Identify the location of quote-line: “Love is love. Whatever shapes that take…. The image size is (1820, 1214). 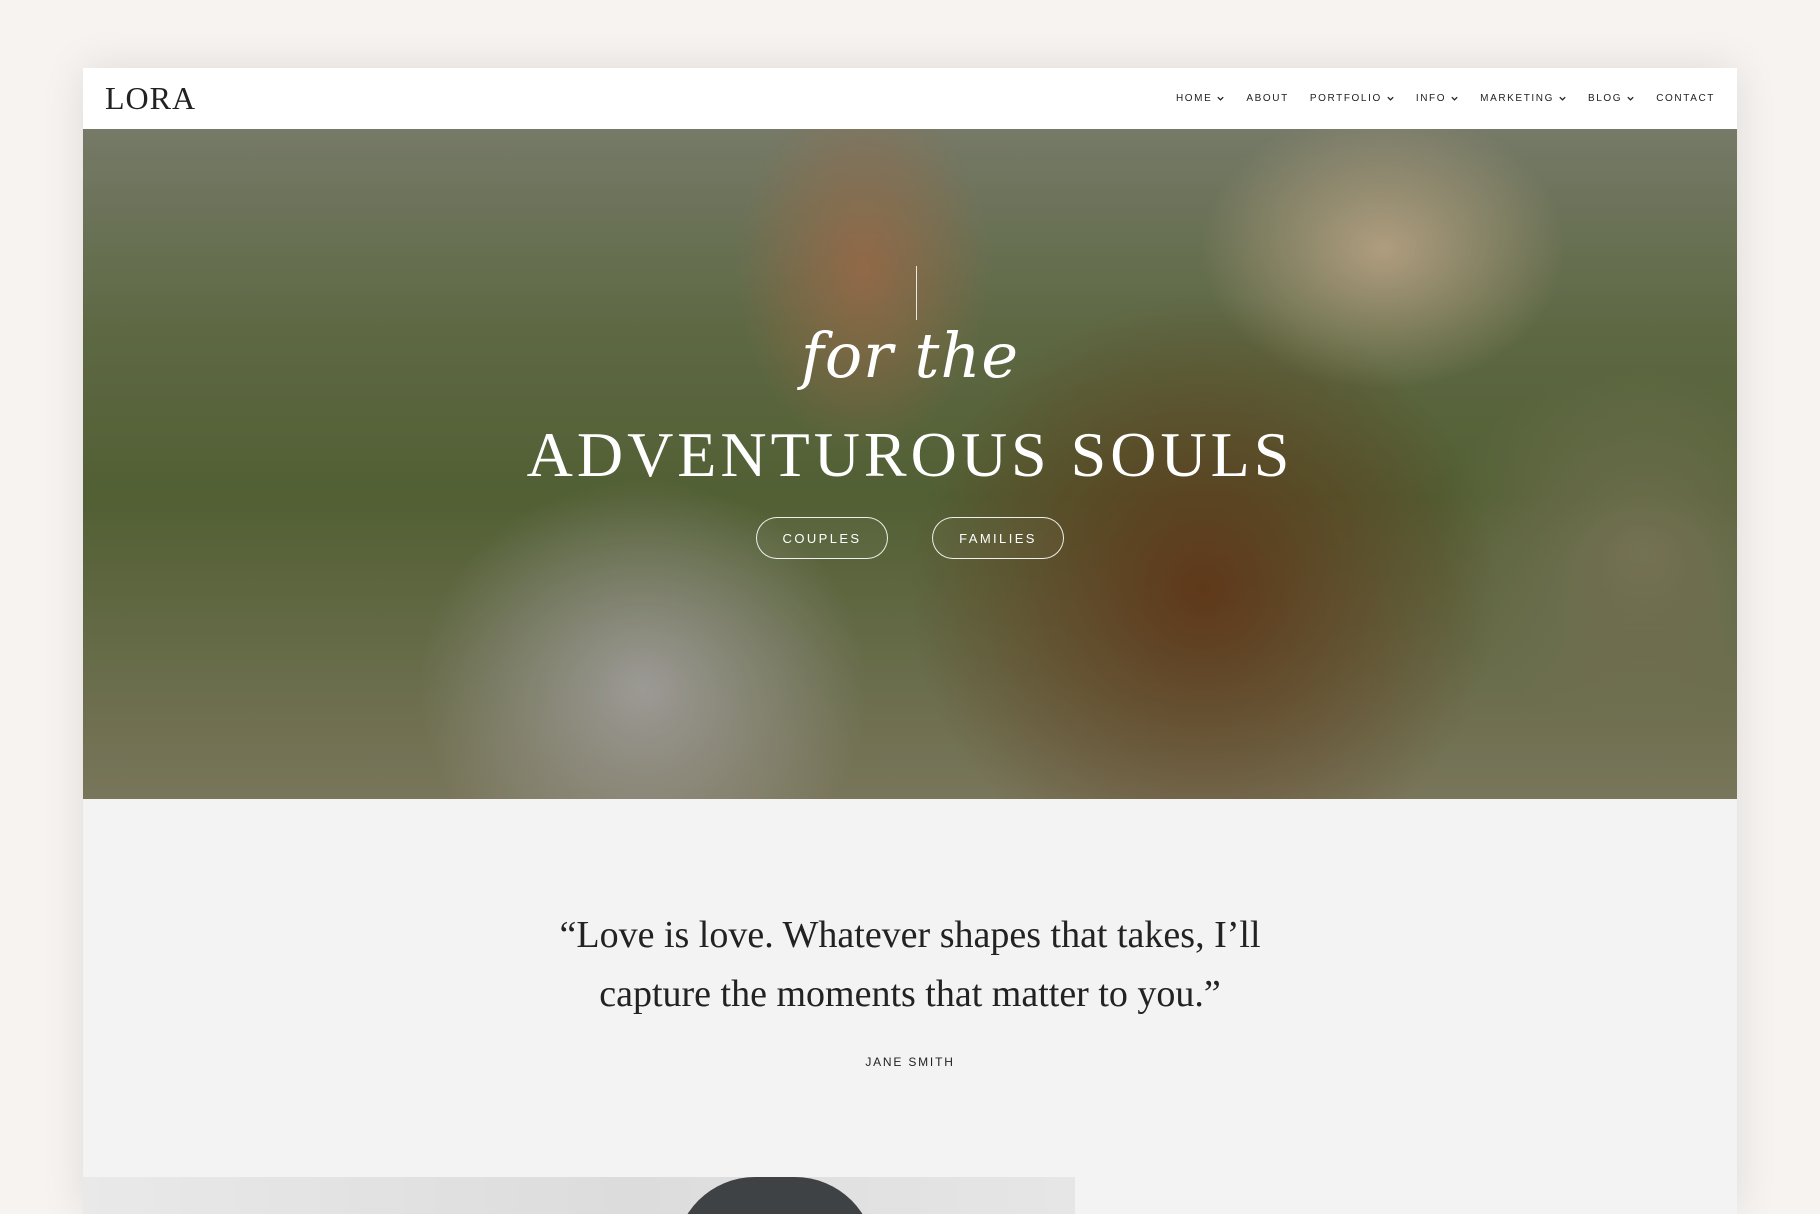
(910, 935).